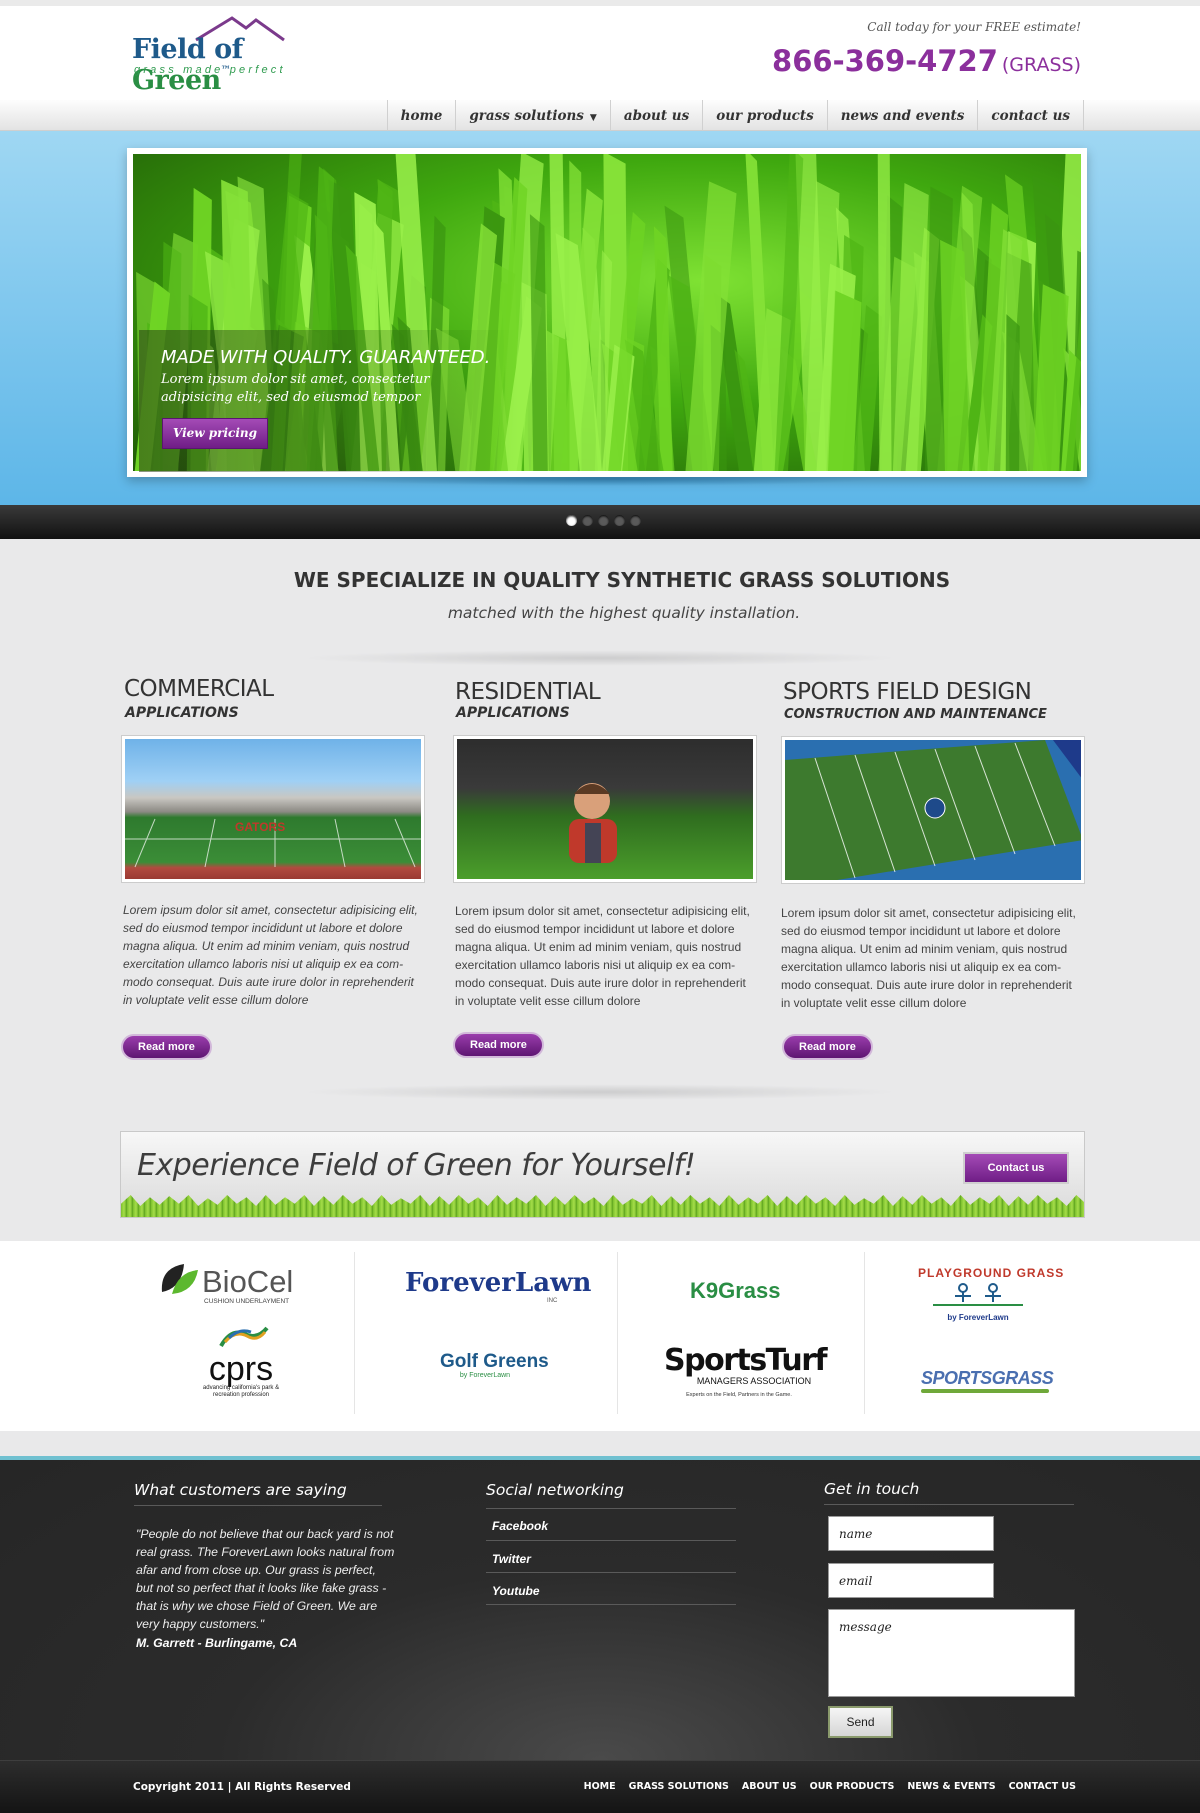  I want to click on sportsturf-wordmark: SportsTurf, so click(746, 1360).